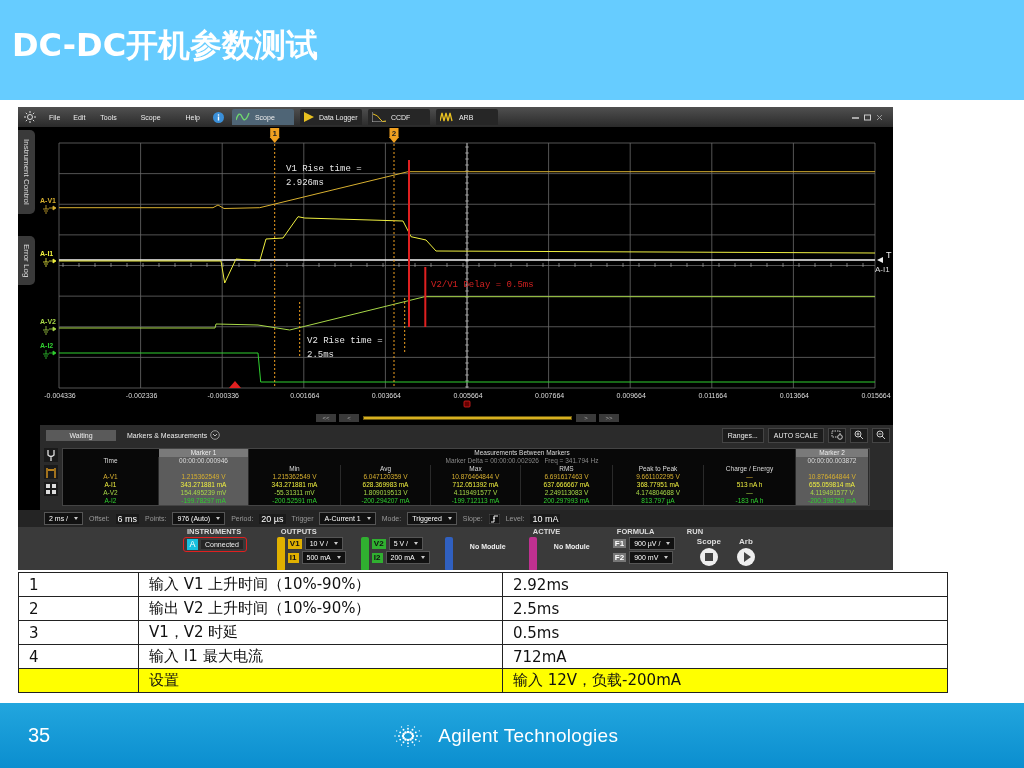 This screenshot has width=1024, height=768. I want to click on value-field: 20 µs, so click(272, 518).